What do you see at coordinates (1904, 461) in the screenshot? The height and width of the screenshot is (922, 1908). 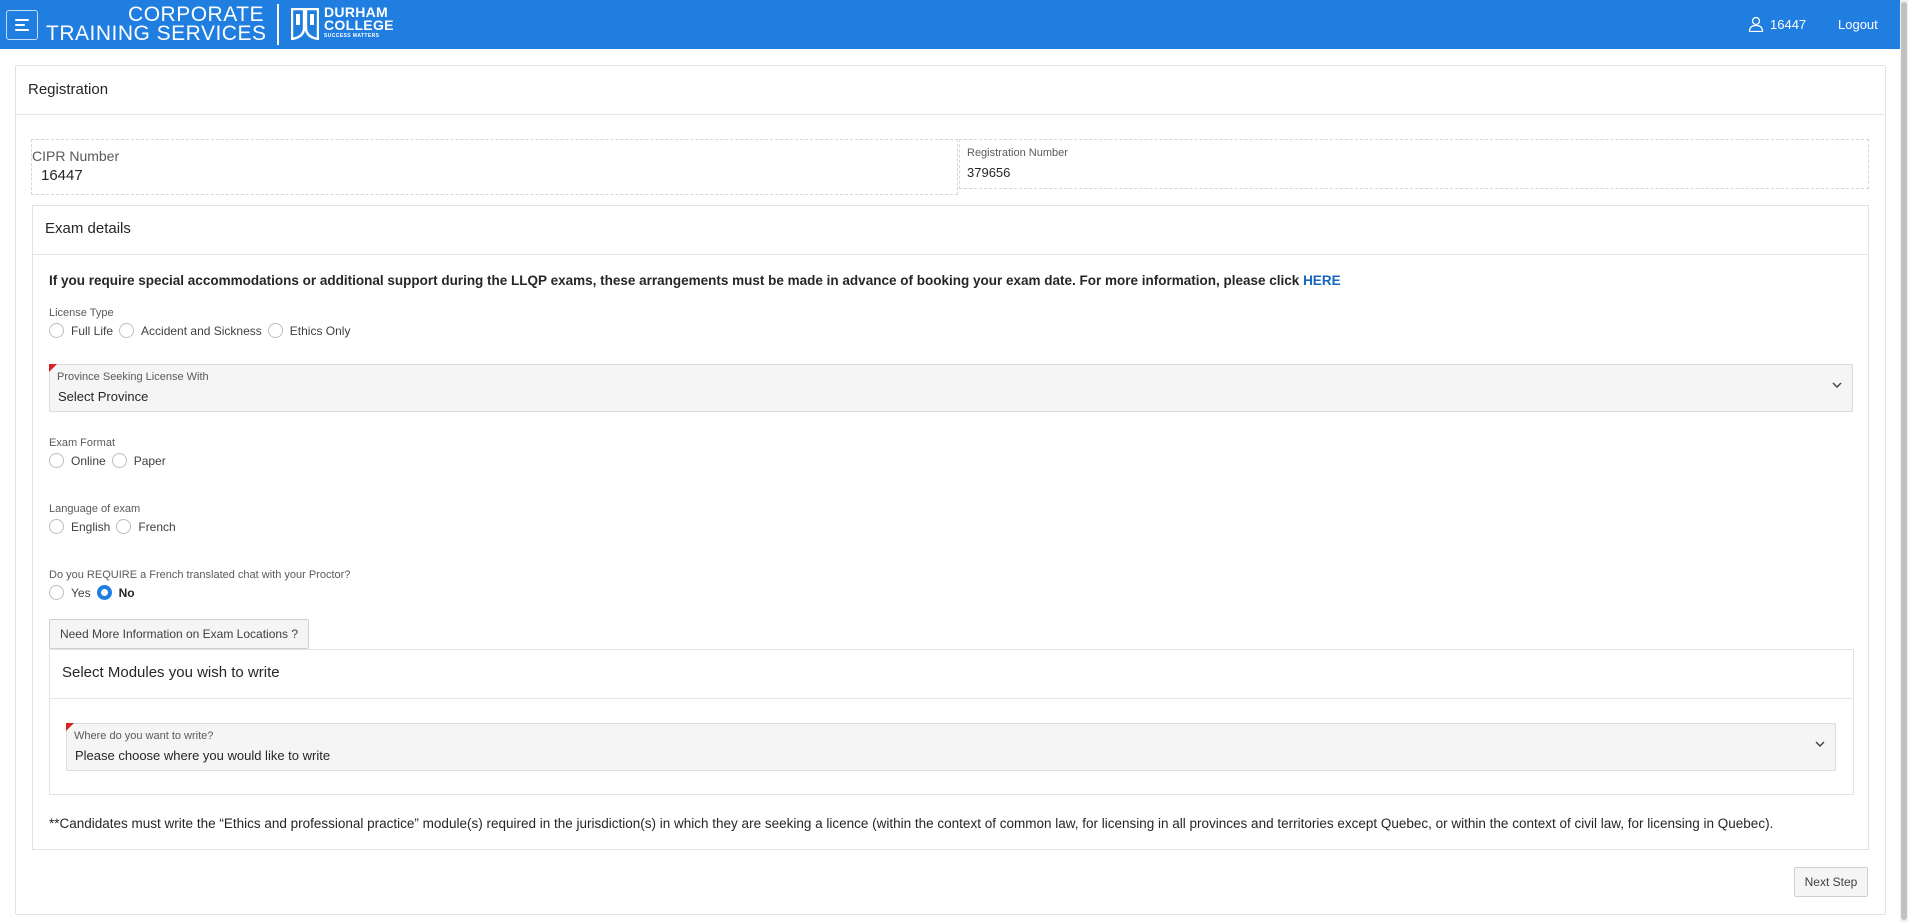 I see `vertical-scrollbar-thumb` at bounding box center [1904, 461].